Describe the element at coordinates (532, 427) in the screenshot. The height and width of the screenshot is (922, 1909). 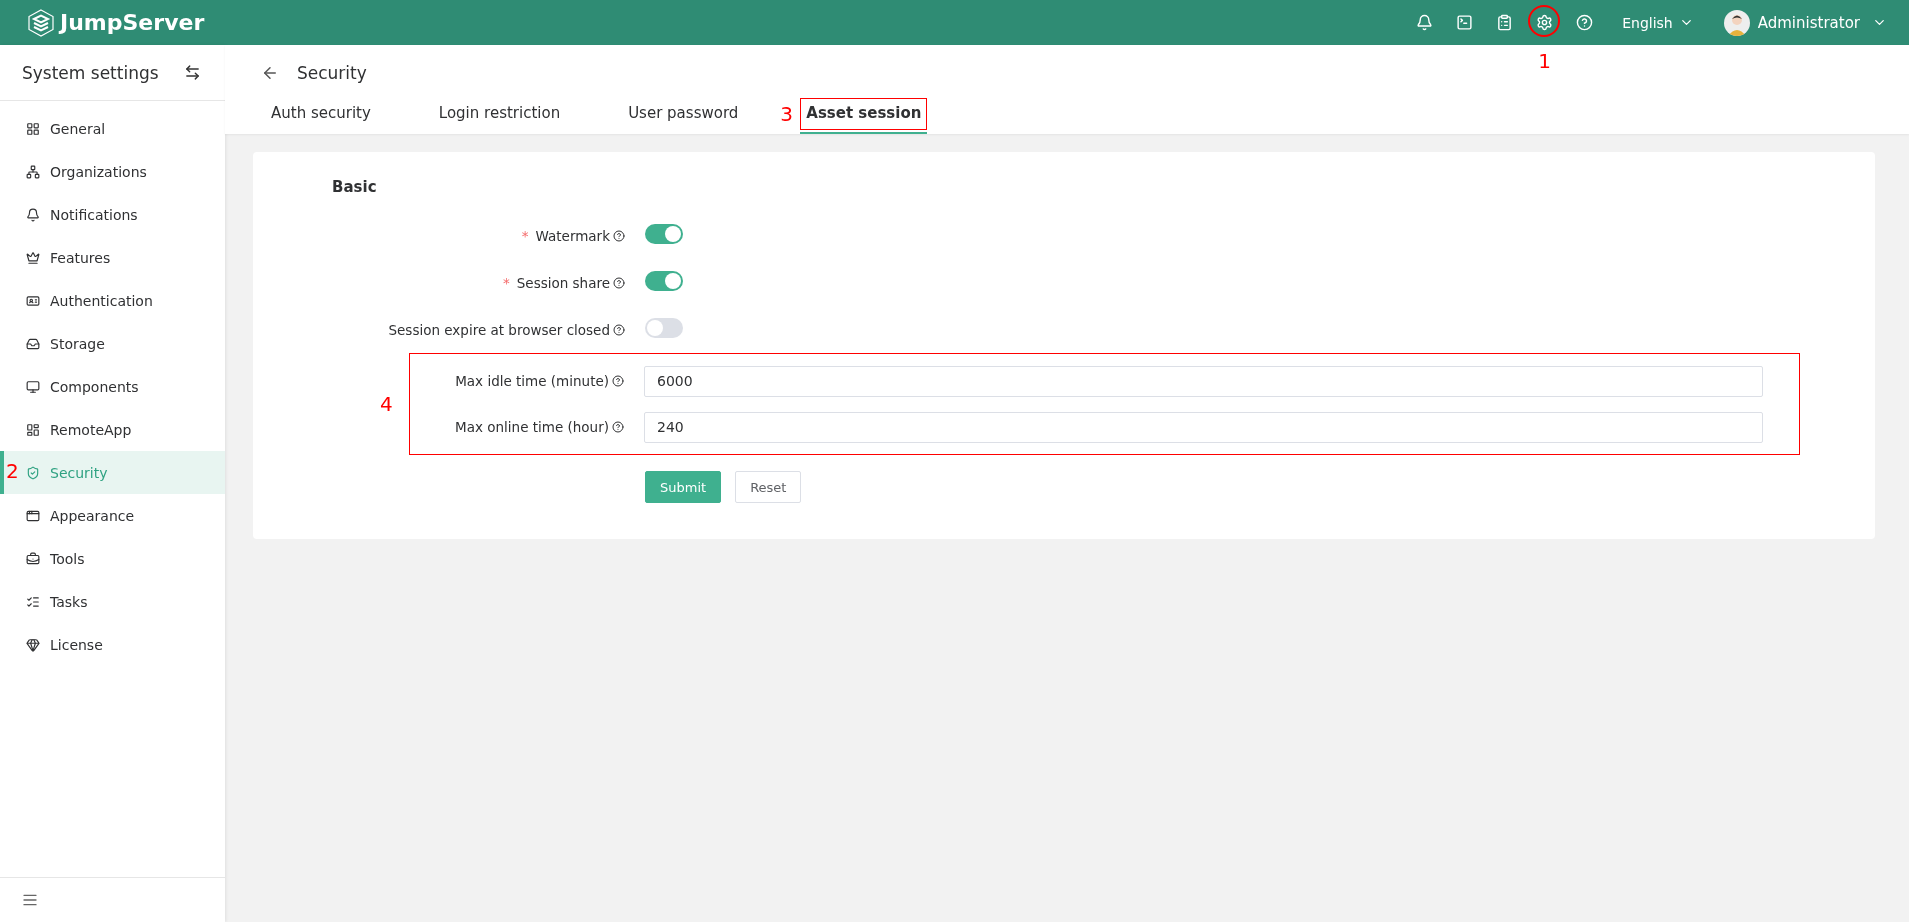
I see `field-label: Max online time (hour)` at that location.